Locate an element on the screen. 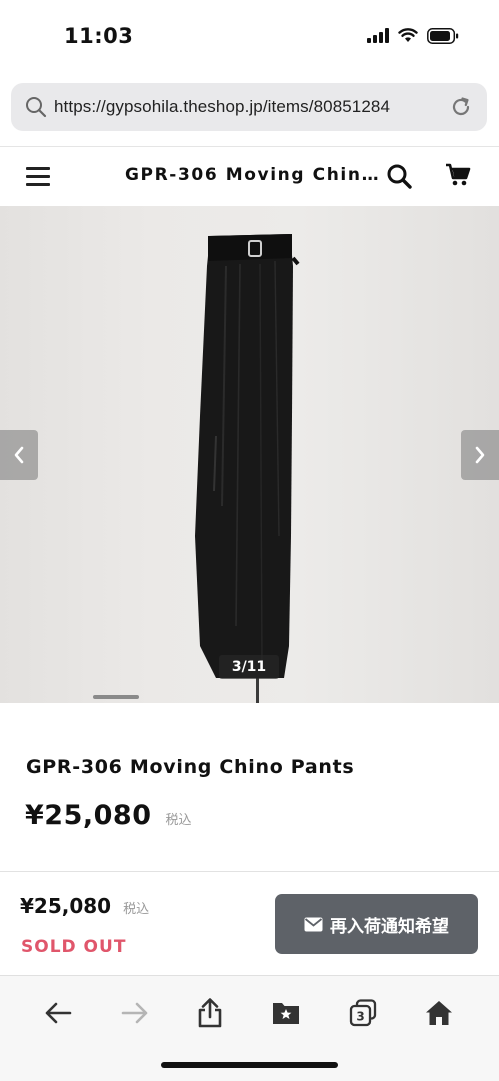  chevron-right-icon is located at coordinates (480, 455).